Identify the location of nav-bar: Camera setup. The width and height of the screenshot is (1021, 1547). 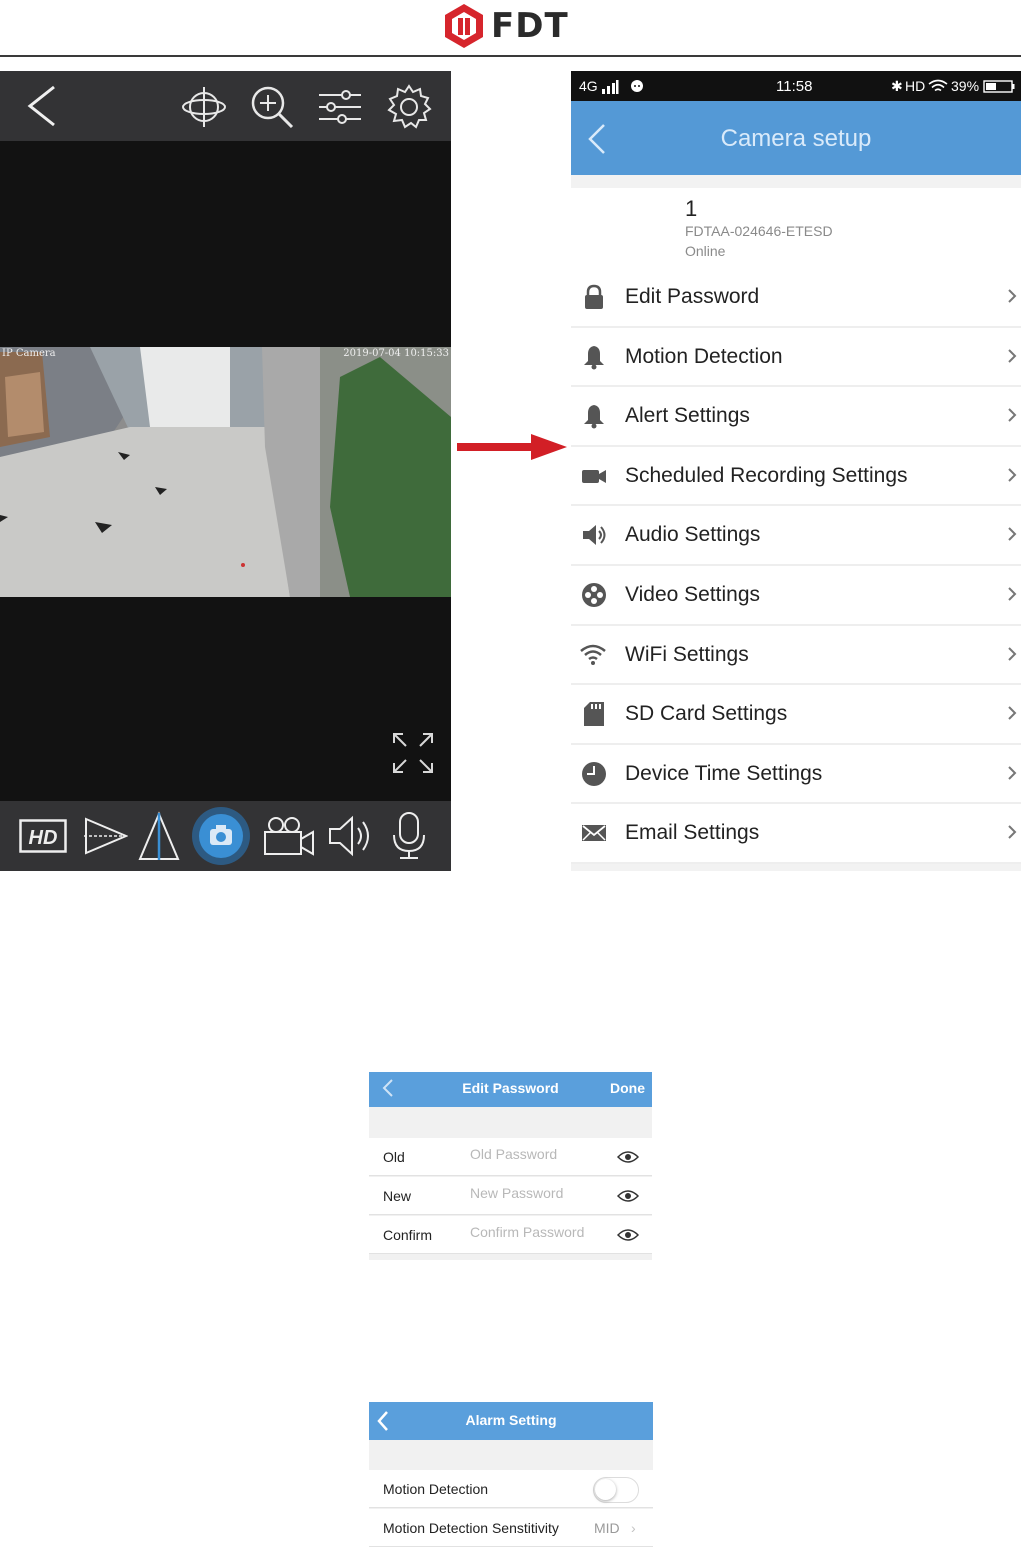
(796, 138).